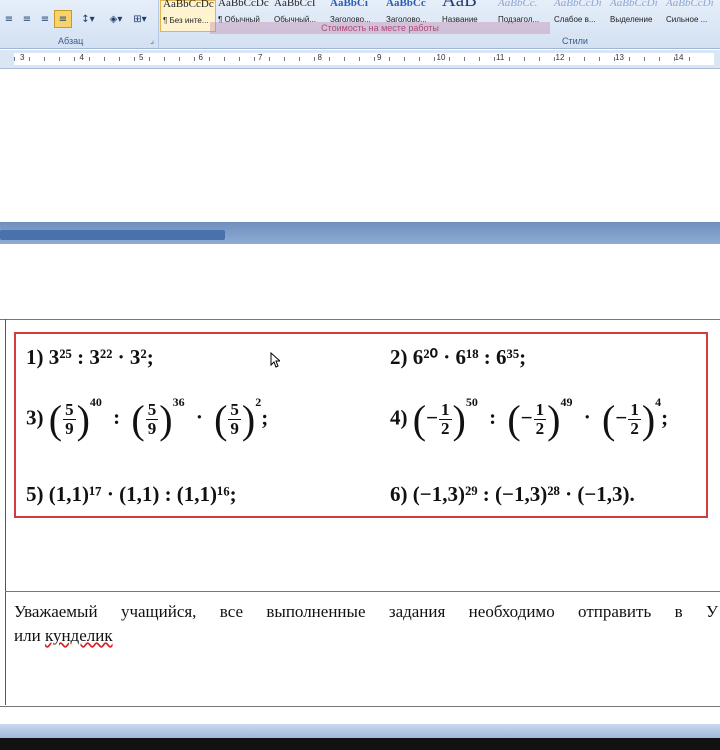 The image size is (720, 750). Describe the element at coordinates (260, 57) in the screenshot. I see `ruler-number: 7` at that location.